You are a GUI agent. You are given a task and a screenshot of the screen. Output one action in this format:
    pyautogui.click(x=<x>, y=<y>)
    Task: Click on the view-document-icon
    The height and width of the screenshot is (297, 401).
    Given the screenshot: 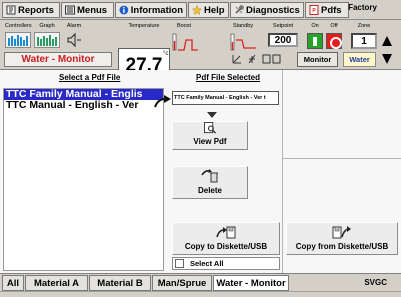 What is the action you would take?
    pyautogui.click(x=210, y=128)
    